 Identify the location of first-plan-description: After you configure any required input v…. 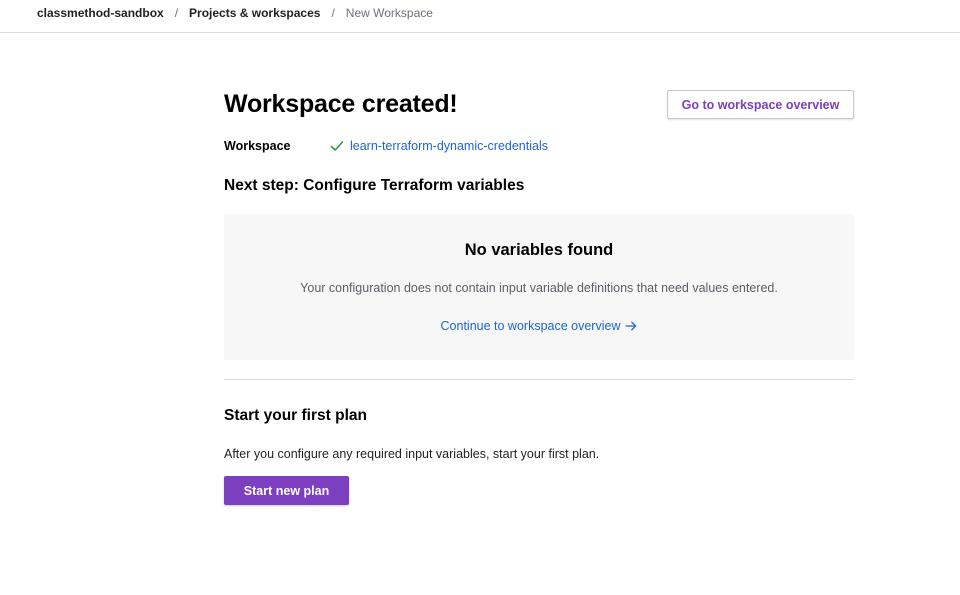
(412, 454).